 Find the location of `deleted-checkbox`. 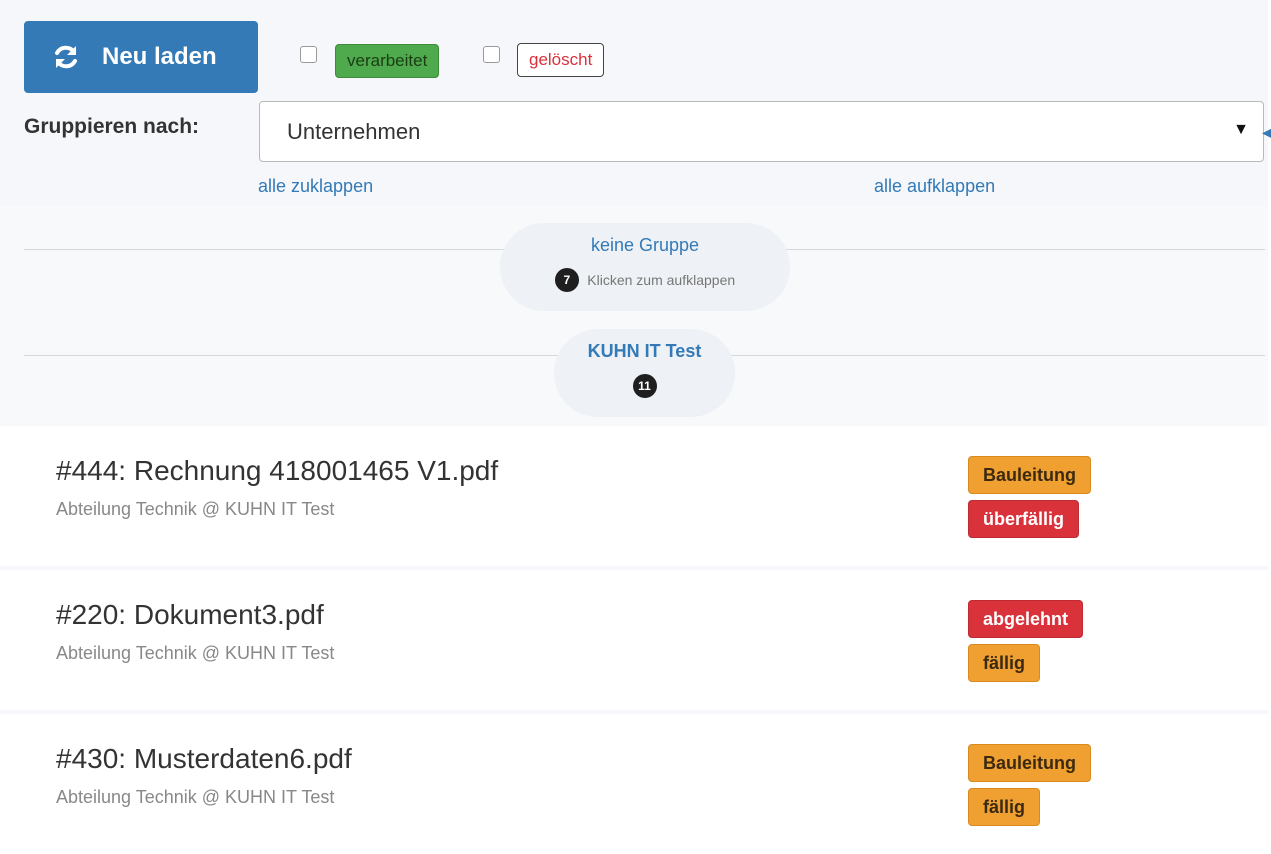

deleted-checkbox is located at coordinates (491, 54).